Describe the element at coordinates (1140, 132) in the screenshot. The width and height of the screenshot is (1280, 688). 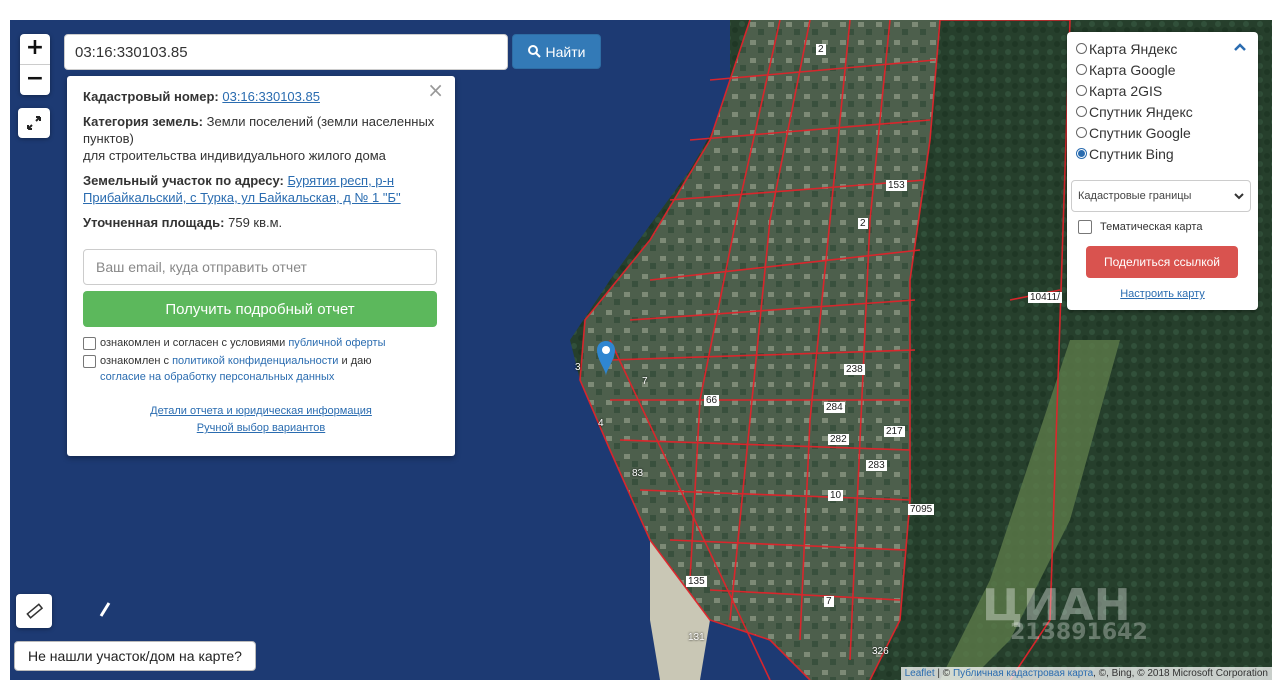
I see `basemap-option-label: Спутник Google` at that location.